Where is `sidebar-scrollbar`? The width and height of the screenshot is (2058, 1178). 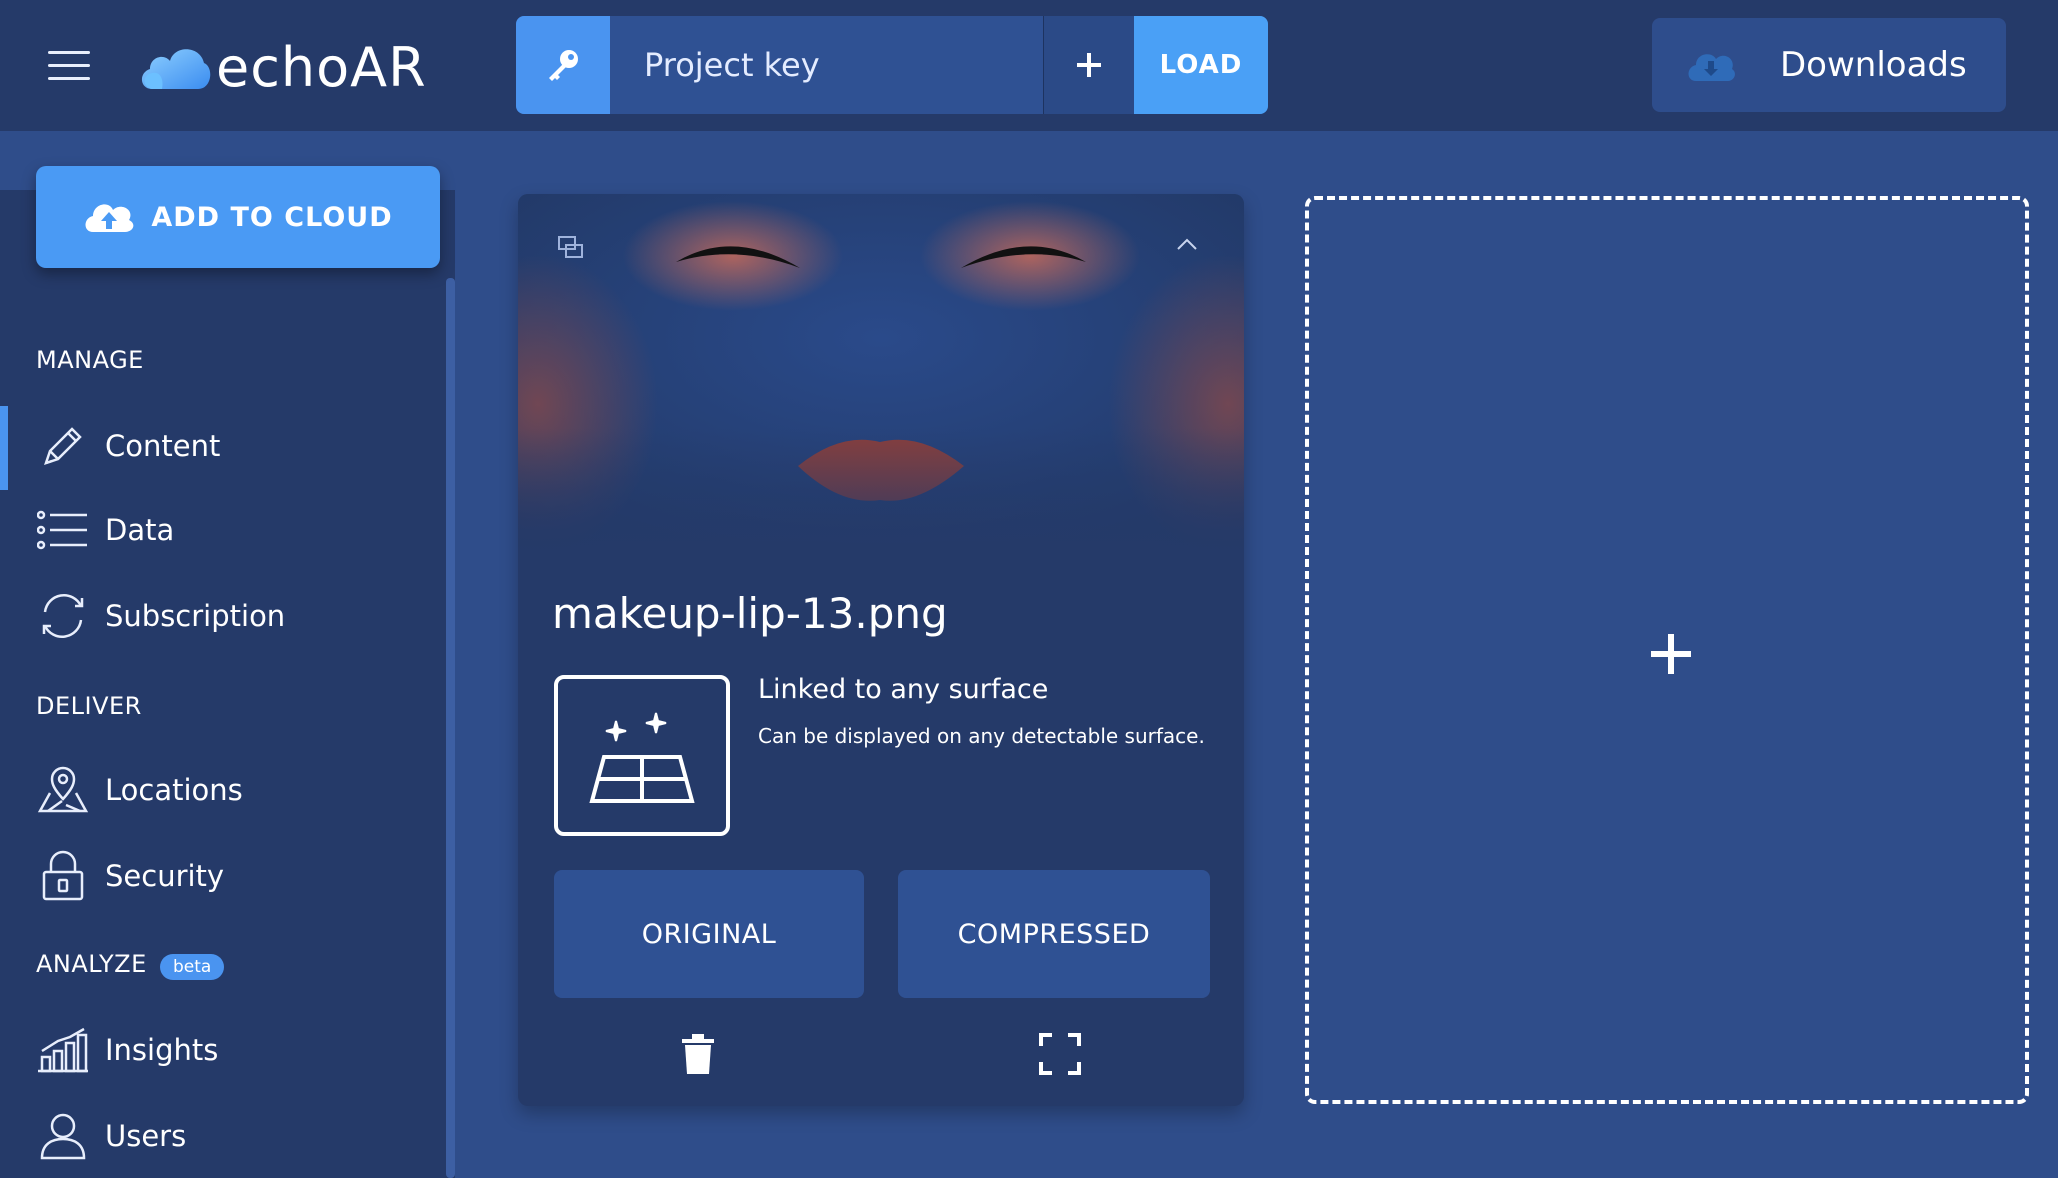
sidebar-scrollbar is located at coordinates (450, 728).